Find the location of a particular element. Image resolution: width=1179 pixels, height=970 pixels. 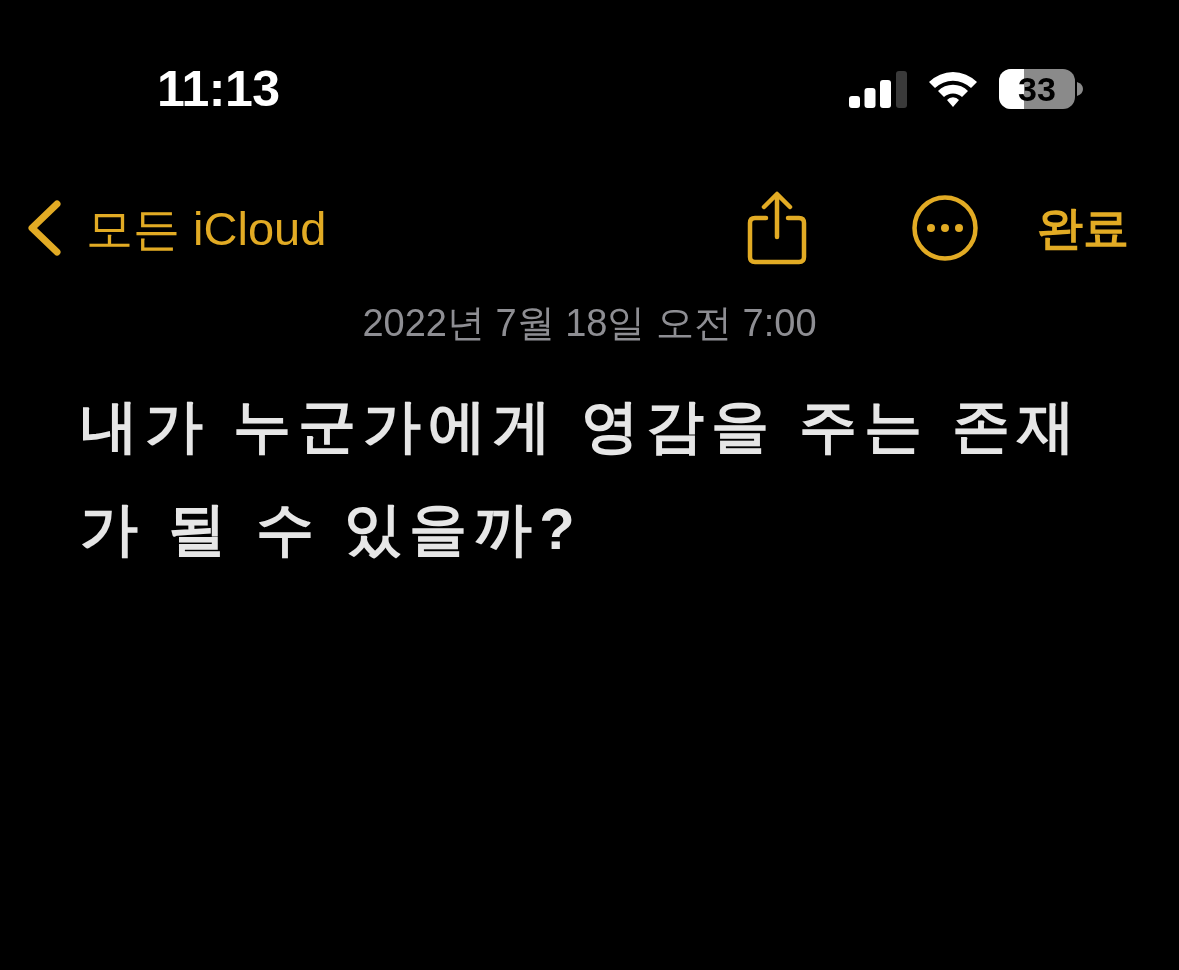

share-icon is located at coordinates (777, 228).